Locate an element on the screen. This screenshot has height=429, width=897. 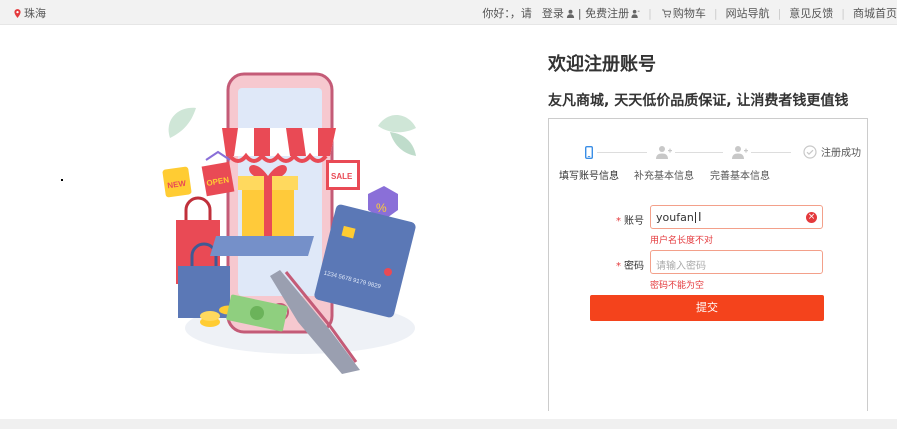
step-register-success: 注册成功 is located at coordinates (832, 151).